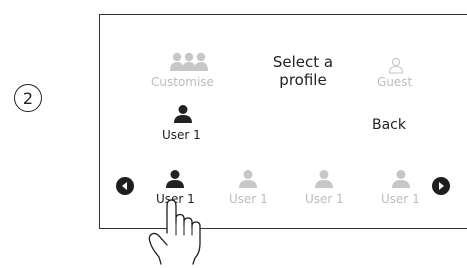  What do you see at coordinates (389, 125) in the screenshot?
I see `back-button: Back` at bounding box center [389, 125].